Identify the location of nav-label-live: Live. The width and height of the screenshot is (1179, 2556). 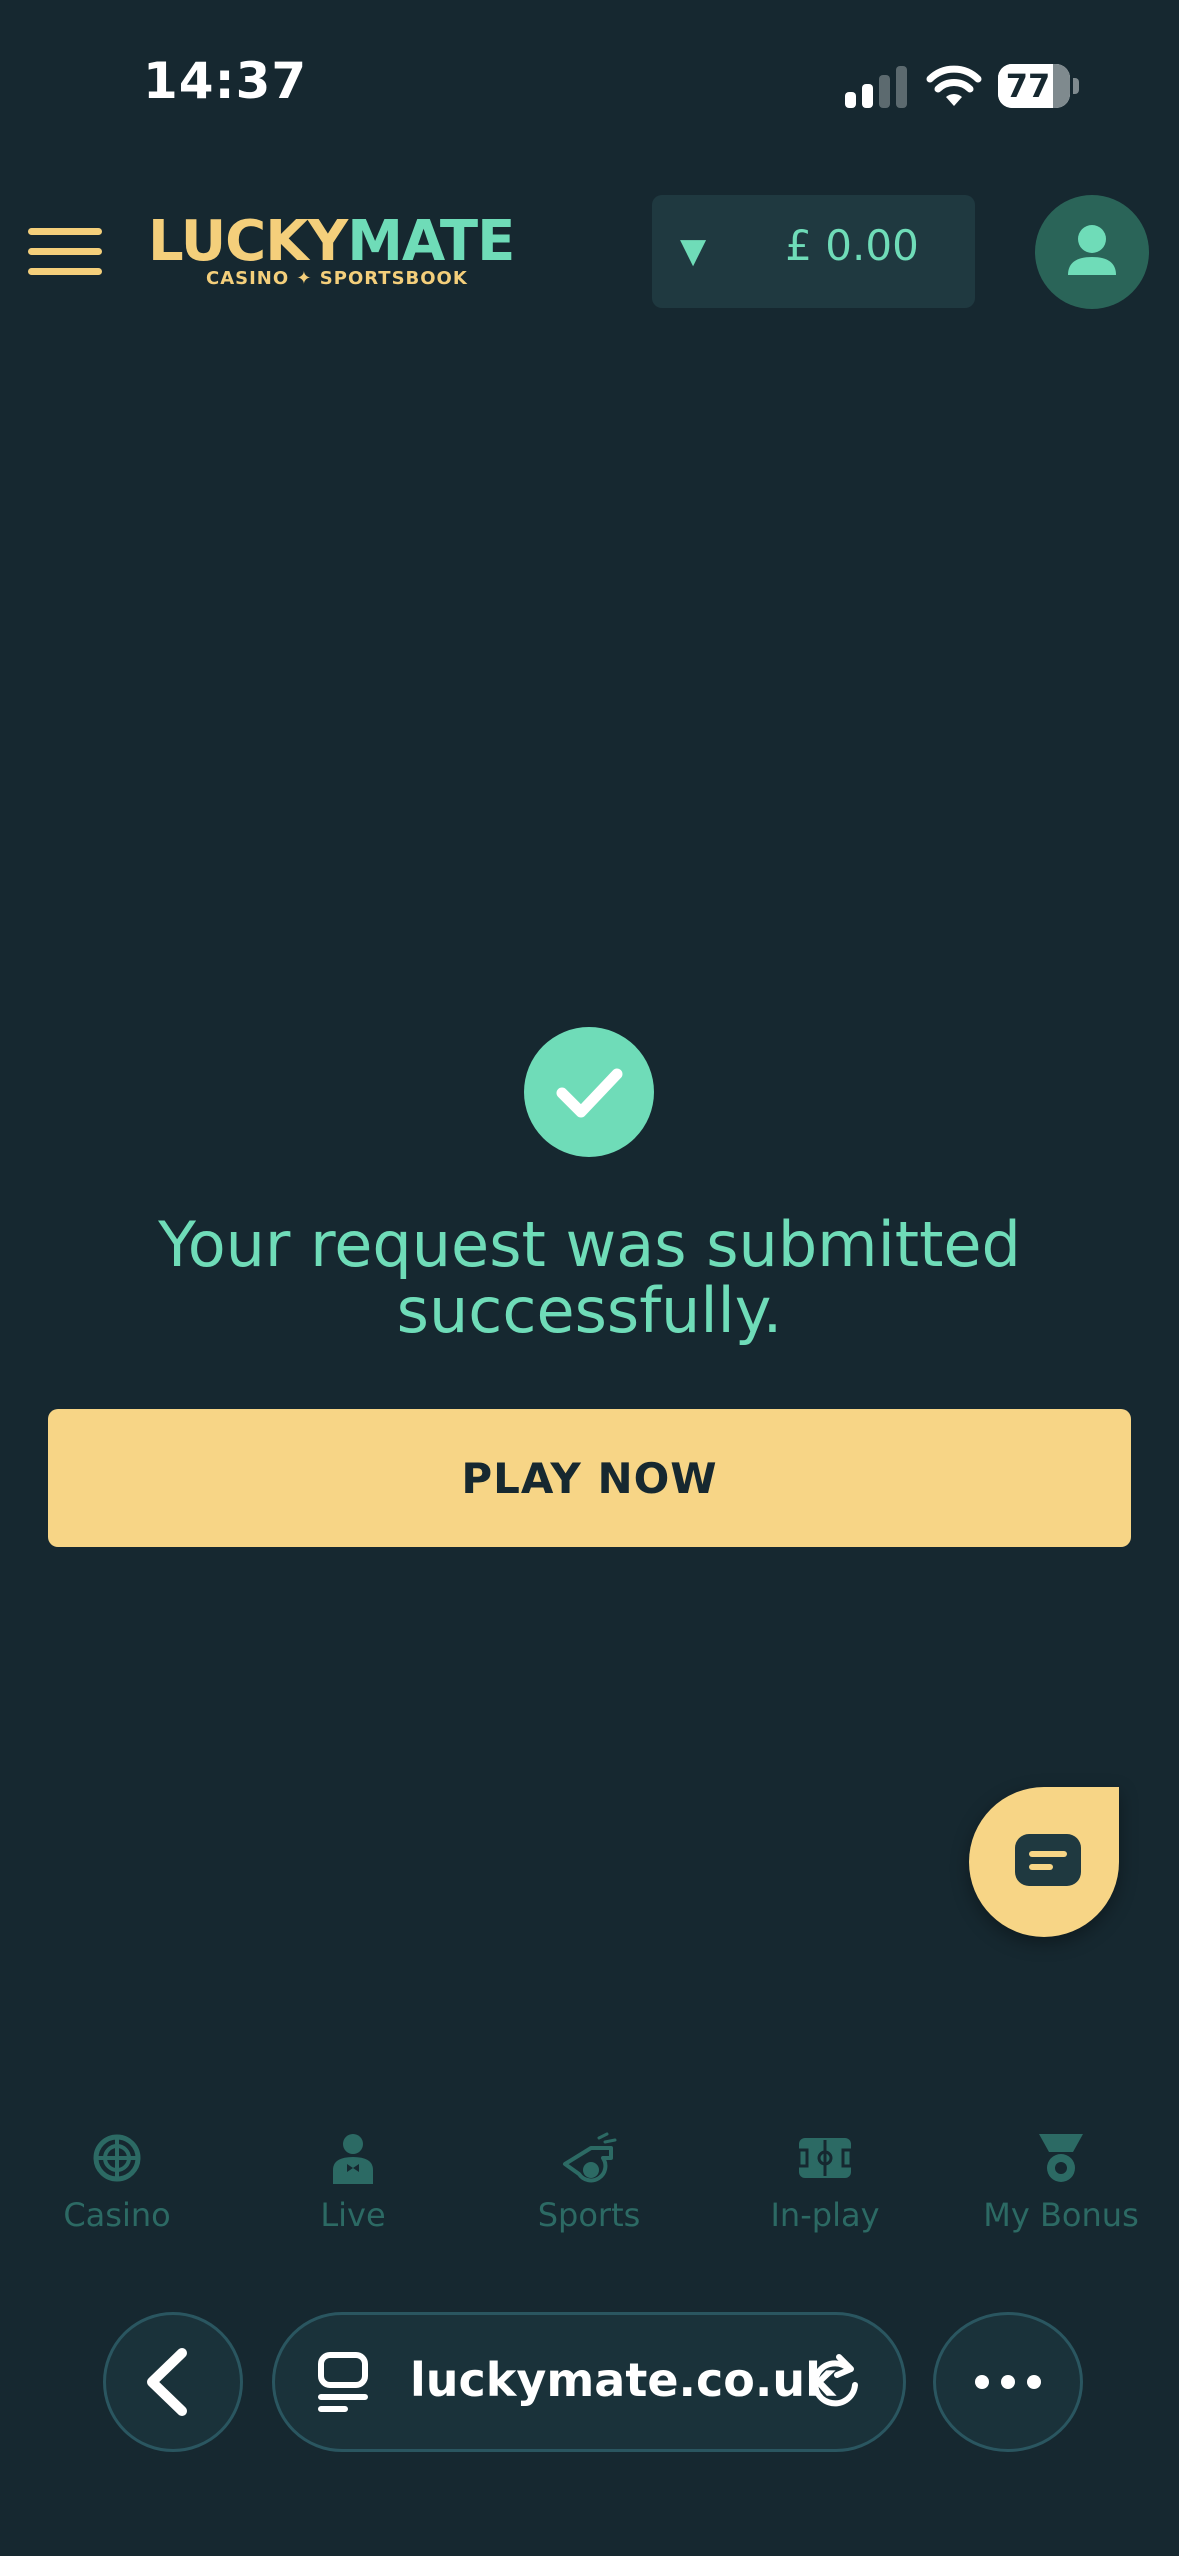
(353, 2215).